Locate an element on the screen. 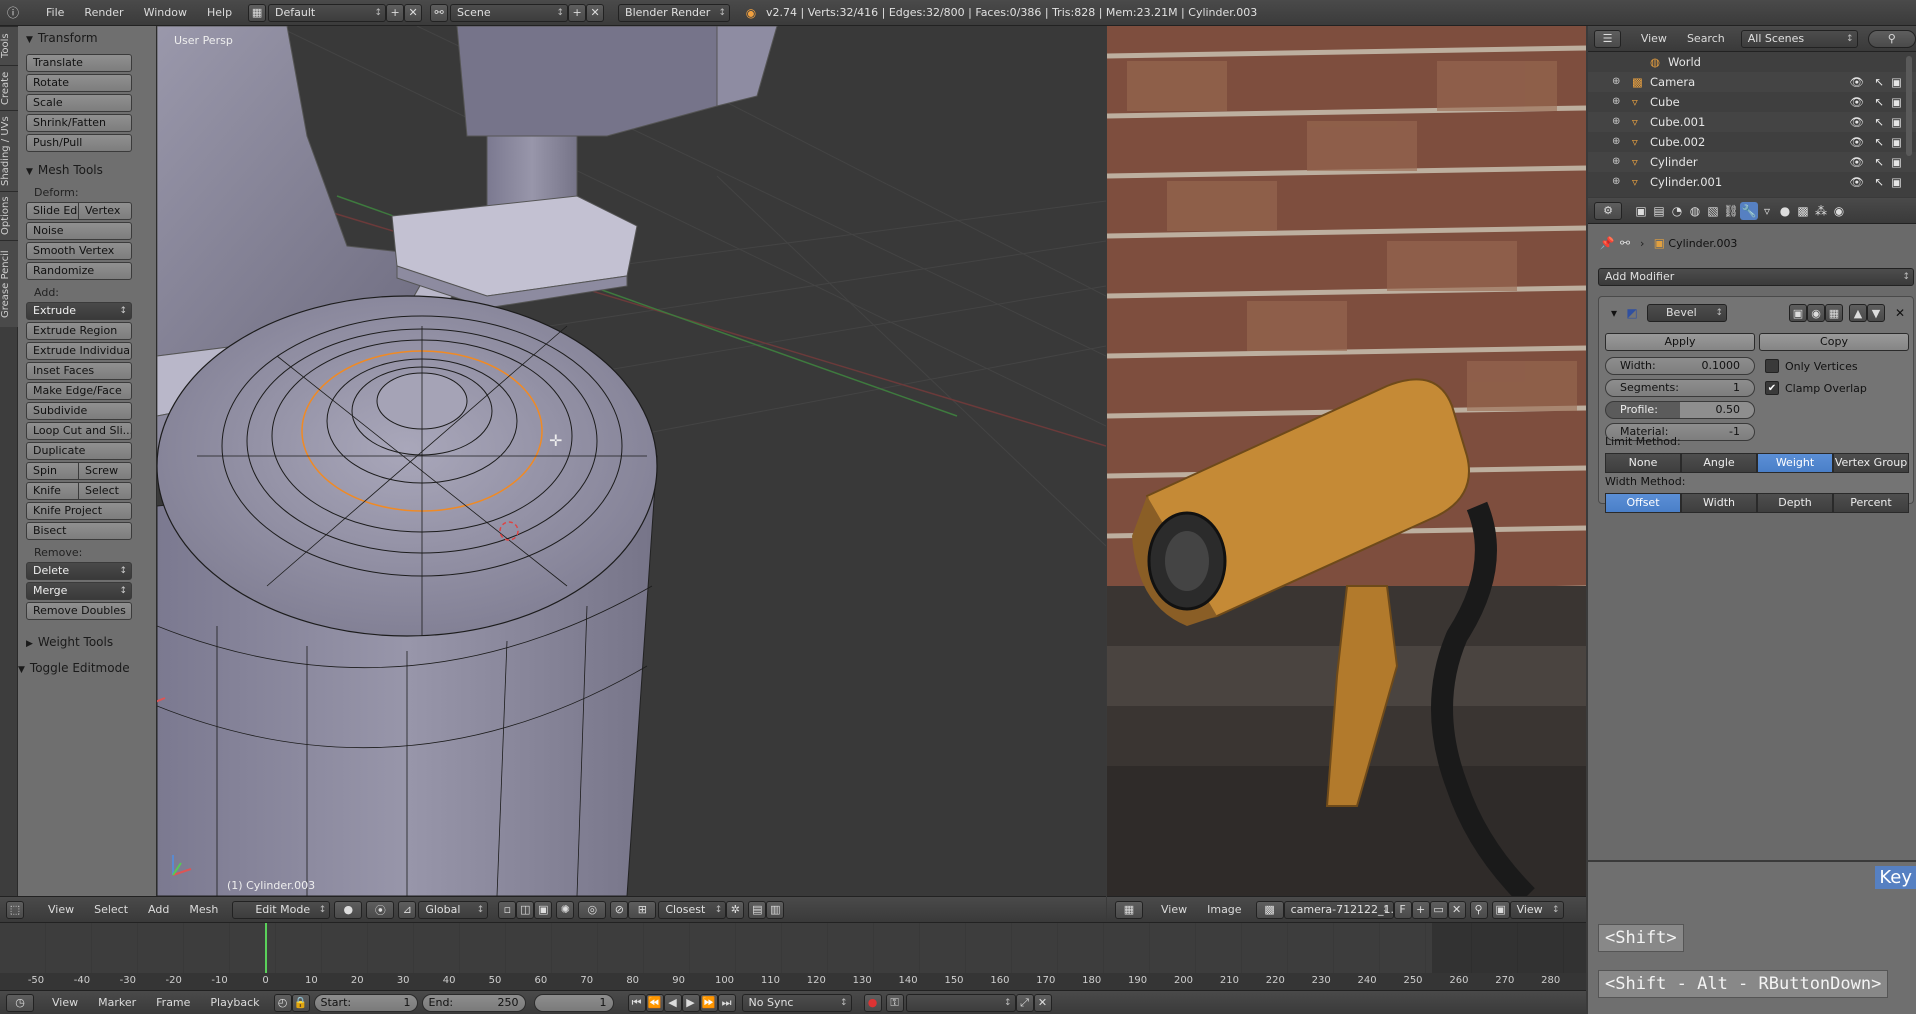 The height and width of the screenshot is (1014, 1916). add-scene-button: + is located at coordinates (577, 12).